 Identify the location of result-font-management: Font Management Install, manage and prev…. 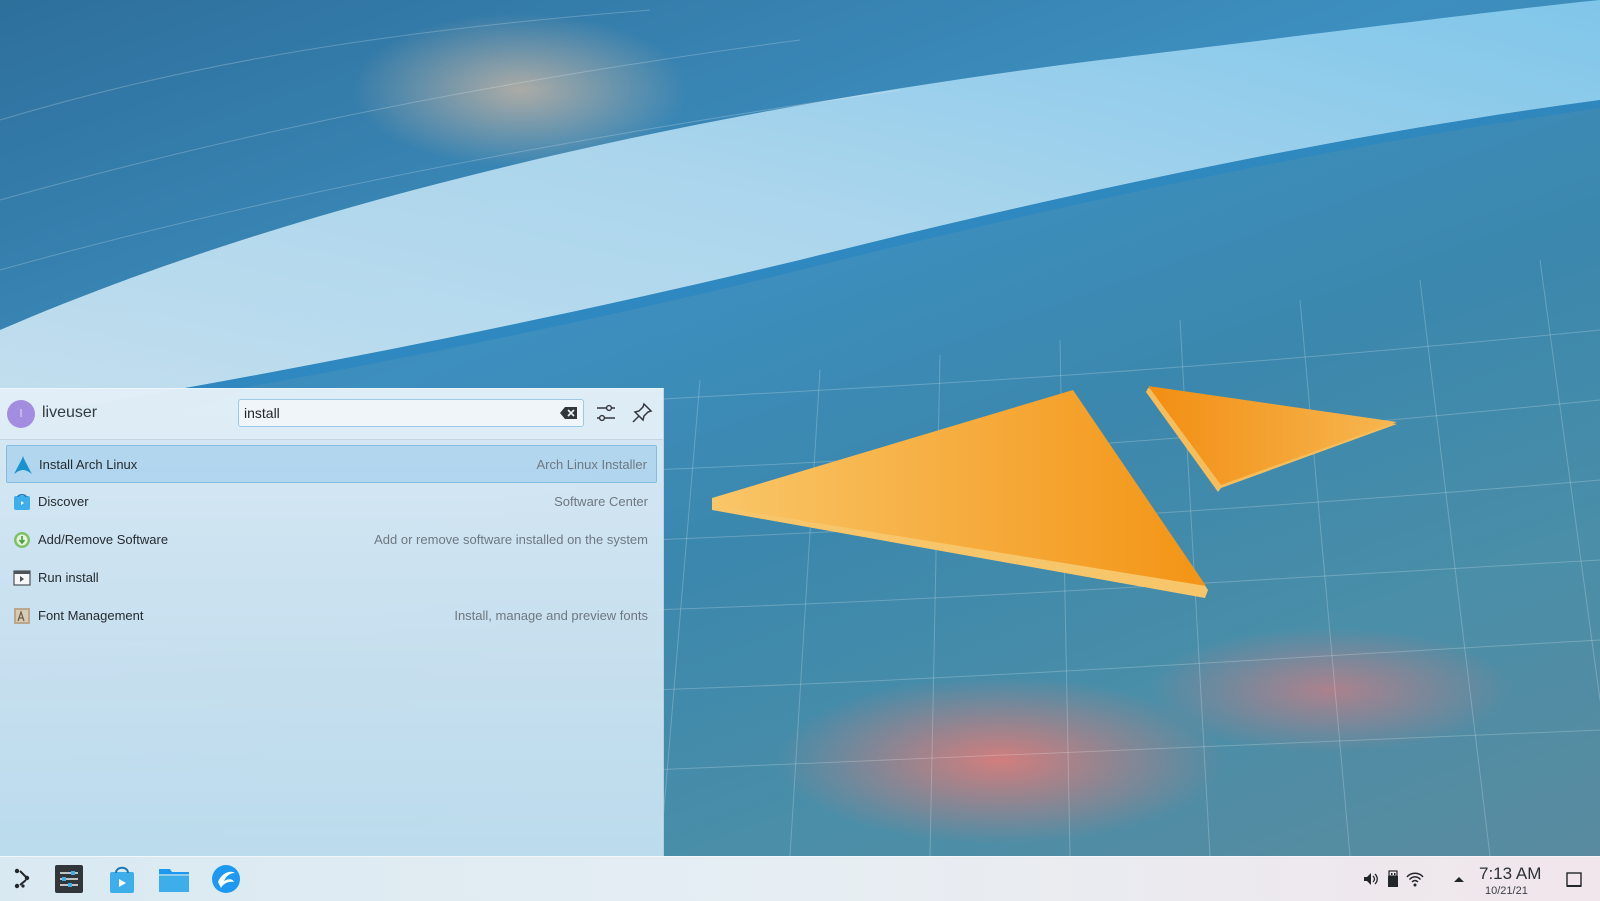
(331, 616).